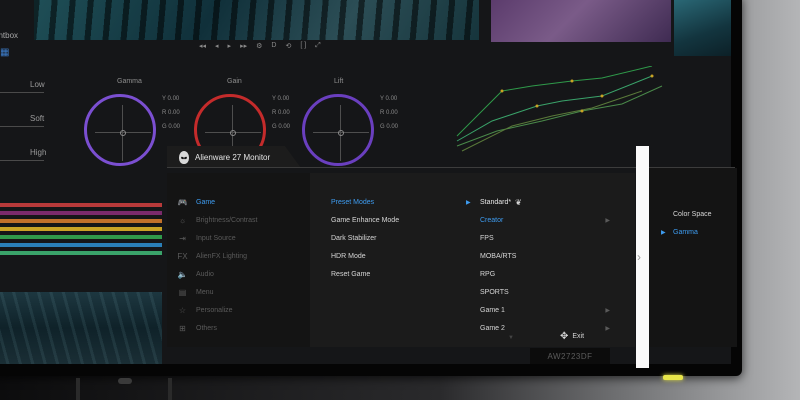 The width and height of the screenshot is (800, 400). I want to click on transport-controls: ◂◂ ◂ ▸ ▸▸ ⚙ D ⟲[ ] ⤢, so click(260, 46).